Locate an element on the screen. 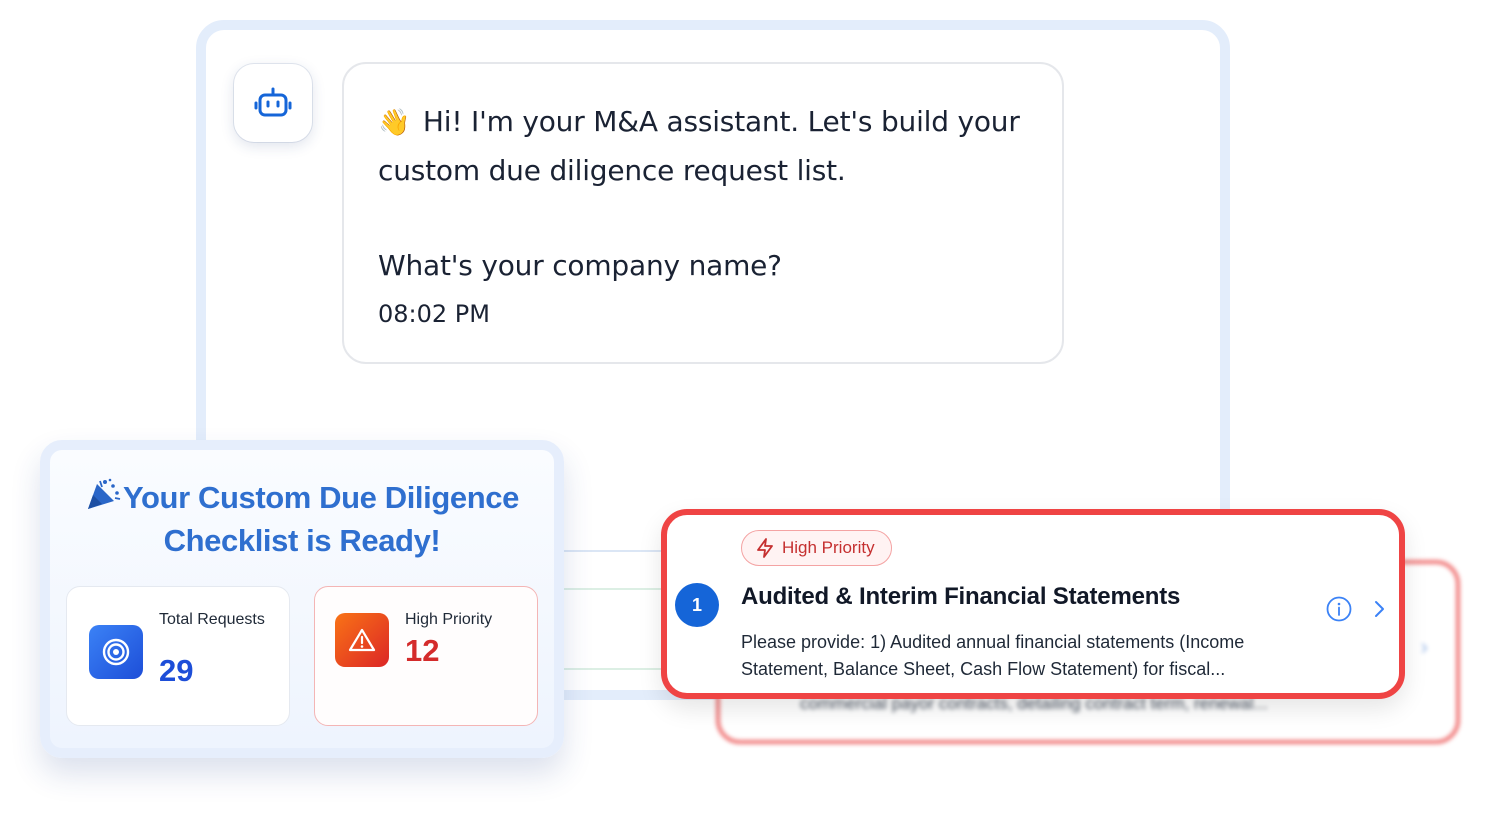  total-requests-stat: Total Requests 29 is located at coordinates (178, 656).